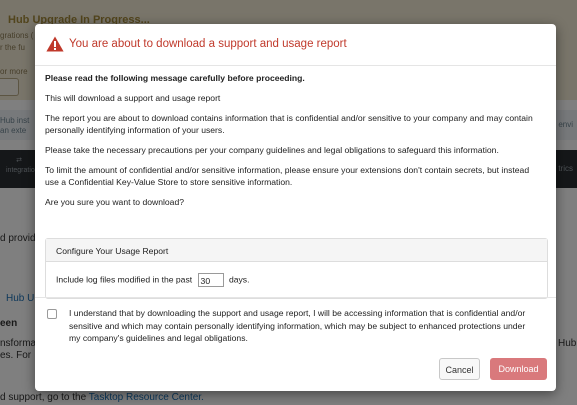 The width and height of the screenshot is (577, 405). What do you see at coordinates (459, 369) in the screenshot?
I see `cancel-button: Cancel` at bounding box center [459, 369].